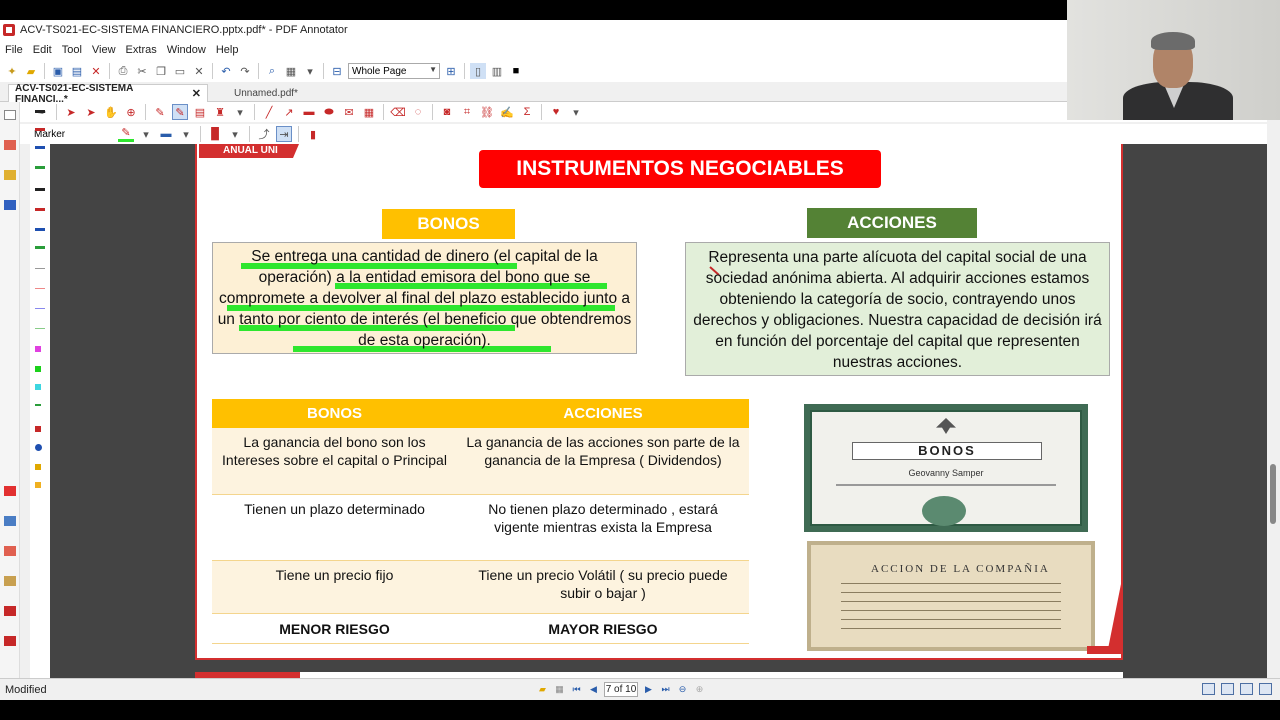  What do you see at coordinates (10, 115) in the screenshot?
I see `page-thumbnails-icon` at bounding box center [10, 115].